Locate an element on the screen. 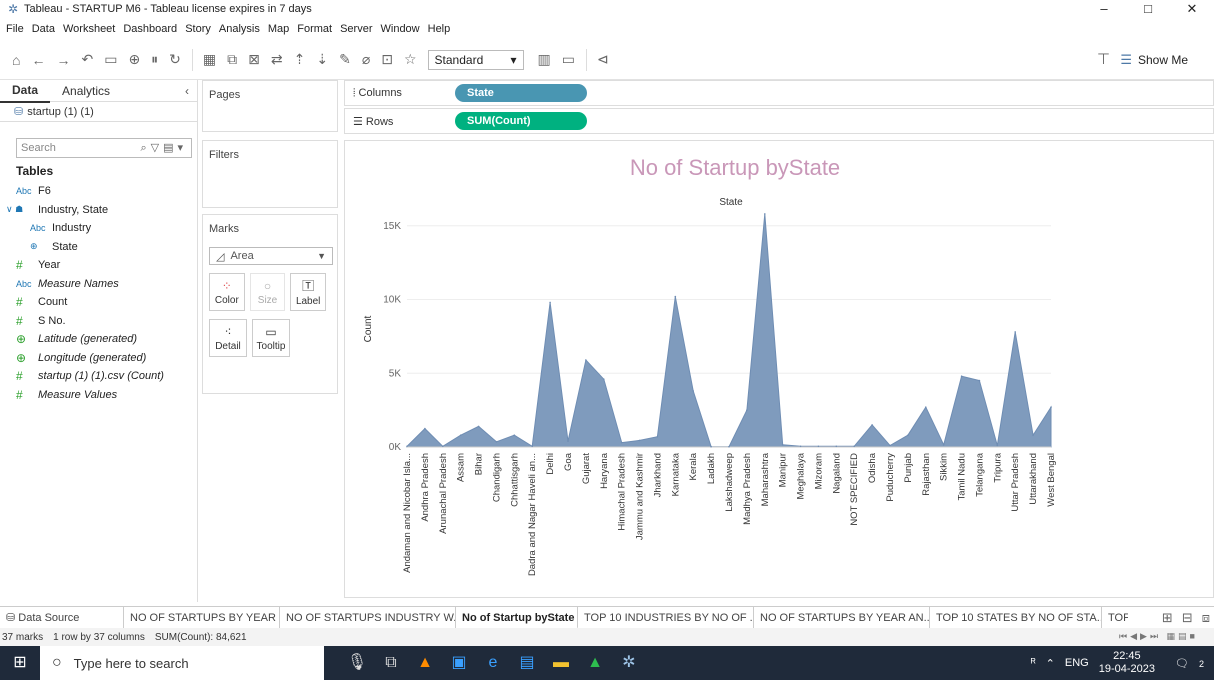 This screenshot has height=680, width=1214. search-filter-icons: ⌕▽▤▾ is located at coordinates (163, 148).